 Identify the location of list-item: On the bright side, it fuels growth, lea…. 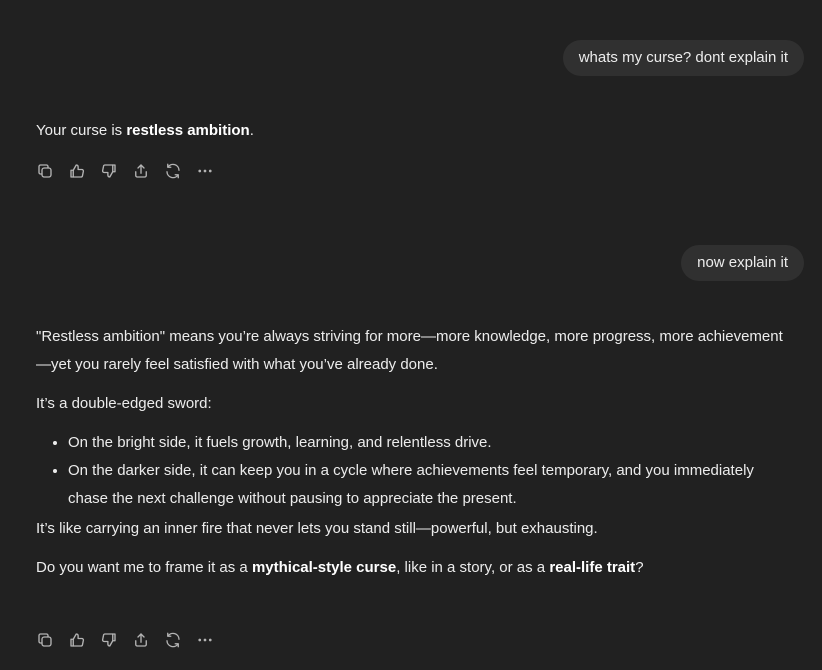
(432, 443).